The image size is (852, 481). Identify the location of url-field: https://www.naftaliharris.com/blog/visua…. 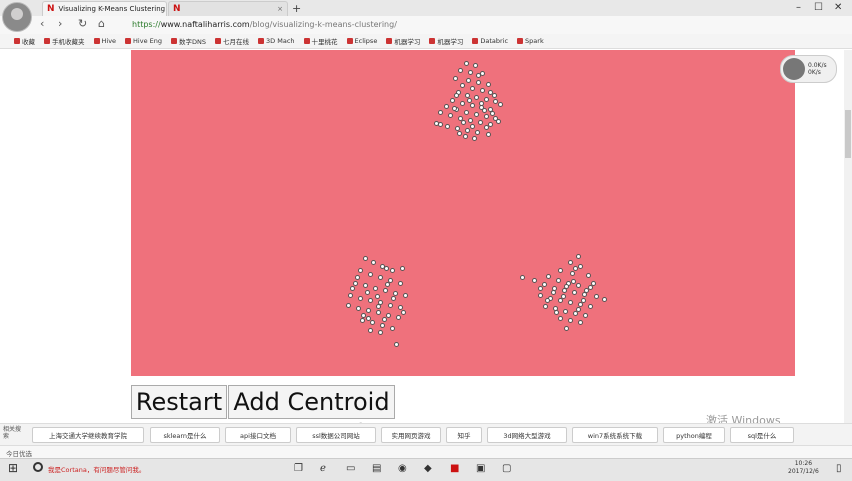
(264, 24).